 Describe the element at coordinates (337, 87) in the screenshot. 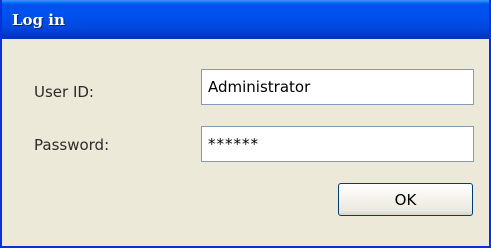

I see `user-id-input` at that location.